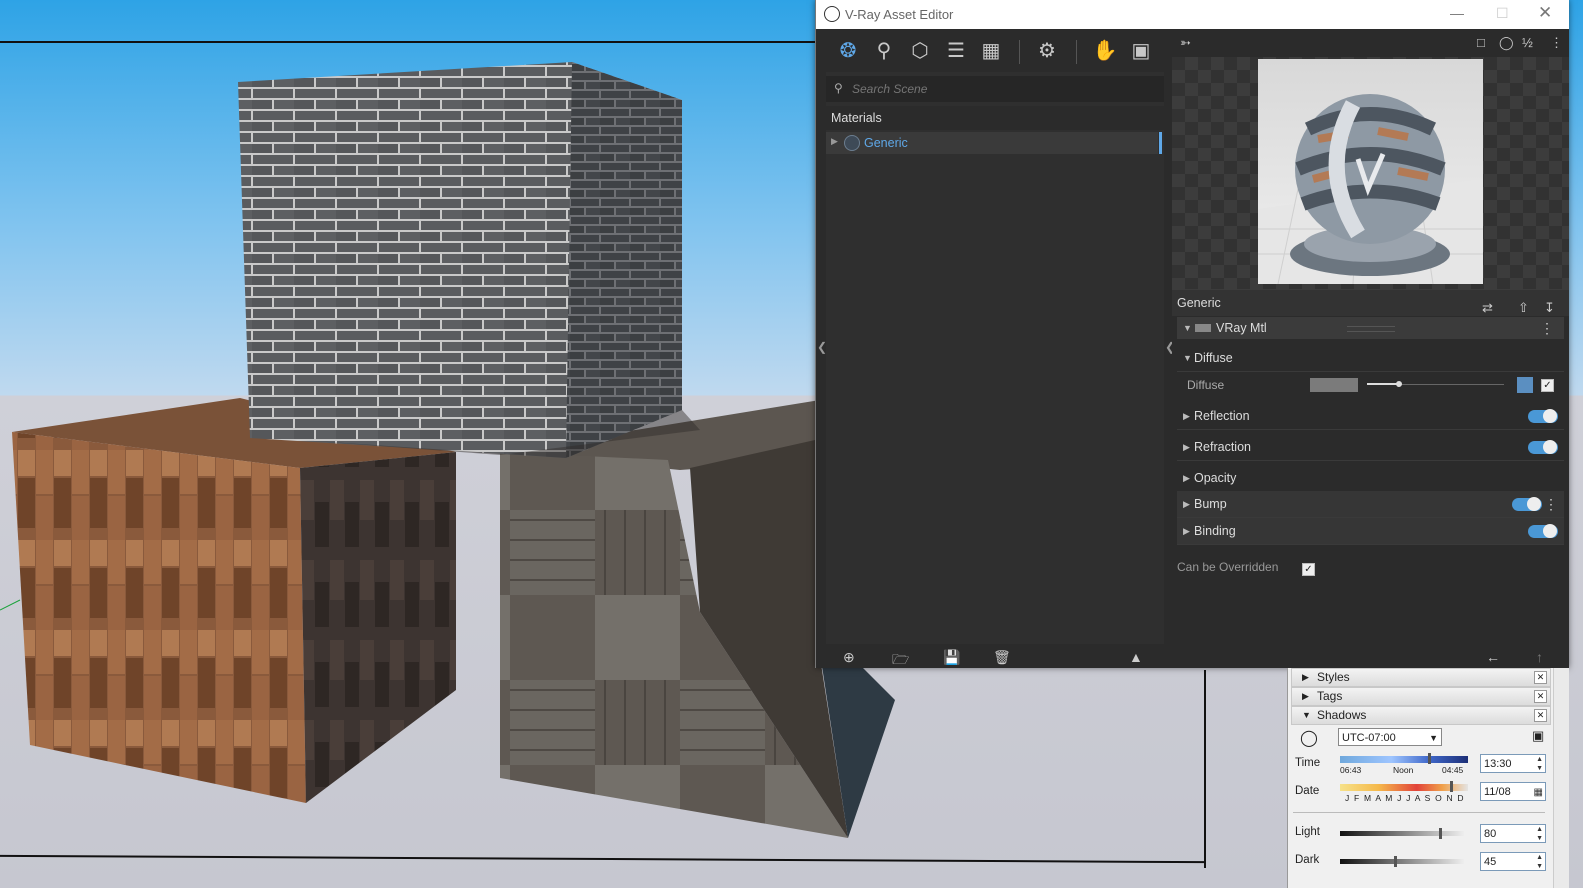  I want to click on dark-input: 45 ▲ ▼, so click(1513, 861).